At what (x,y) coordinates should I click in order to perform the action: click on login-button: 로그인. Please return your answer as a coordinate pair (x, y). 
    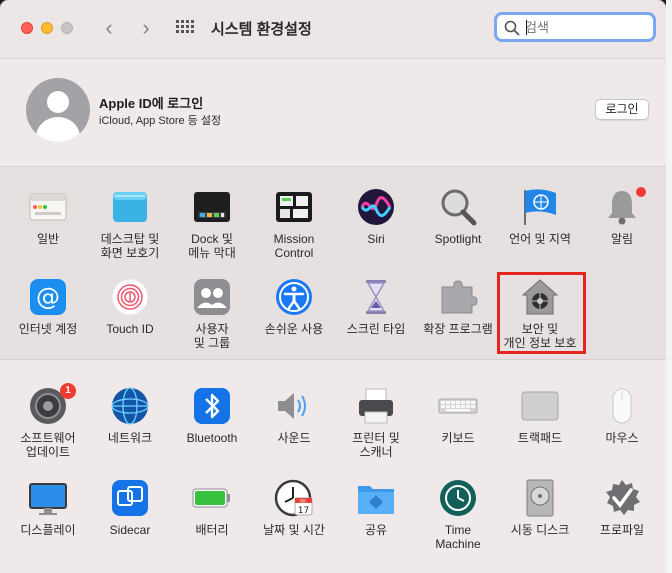
    Looking at the image, I should click on (622, 109).